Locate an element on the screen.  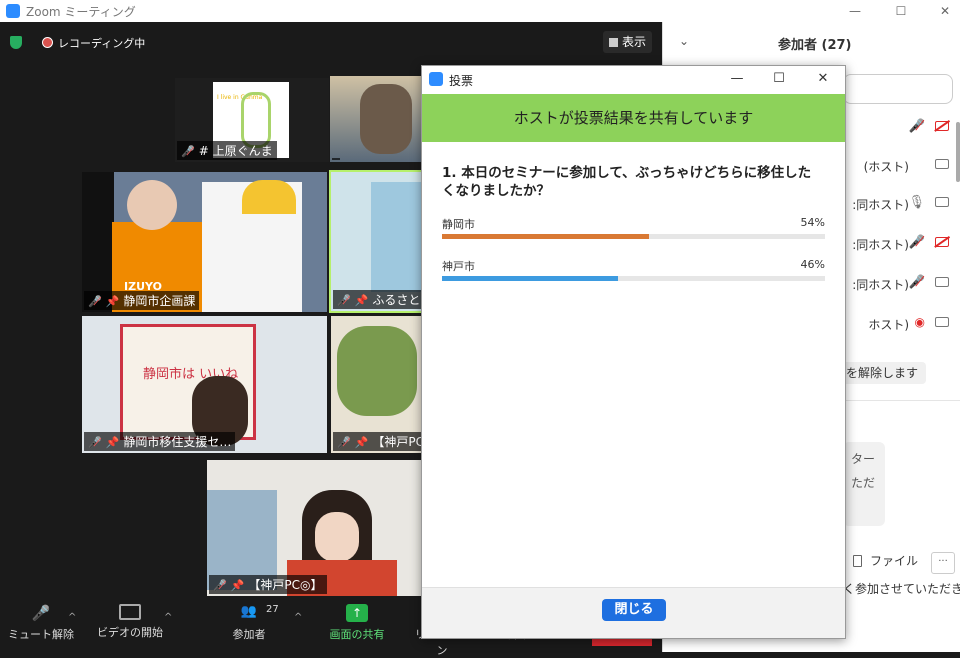
participants-title: 参加者 (27) is located at coordinates (815, 45).